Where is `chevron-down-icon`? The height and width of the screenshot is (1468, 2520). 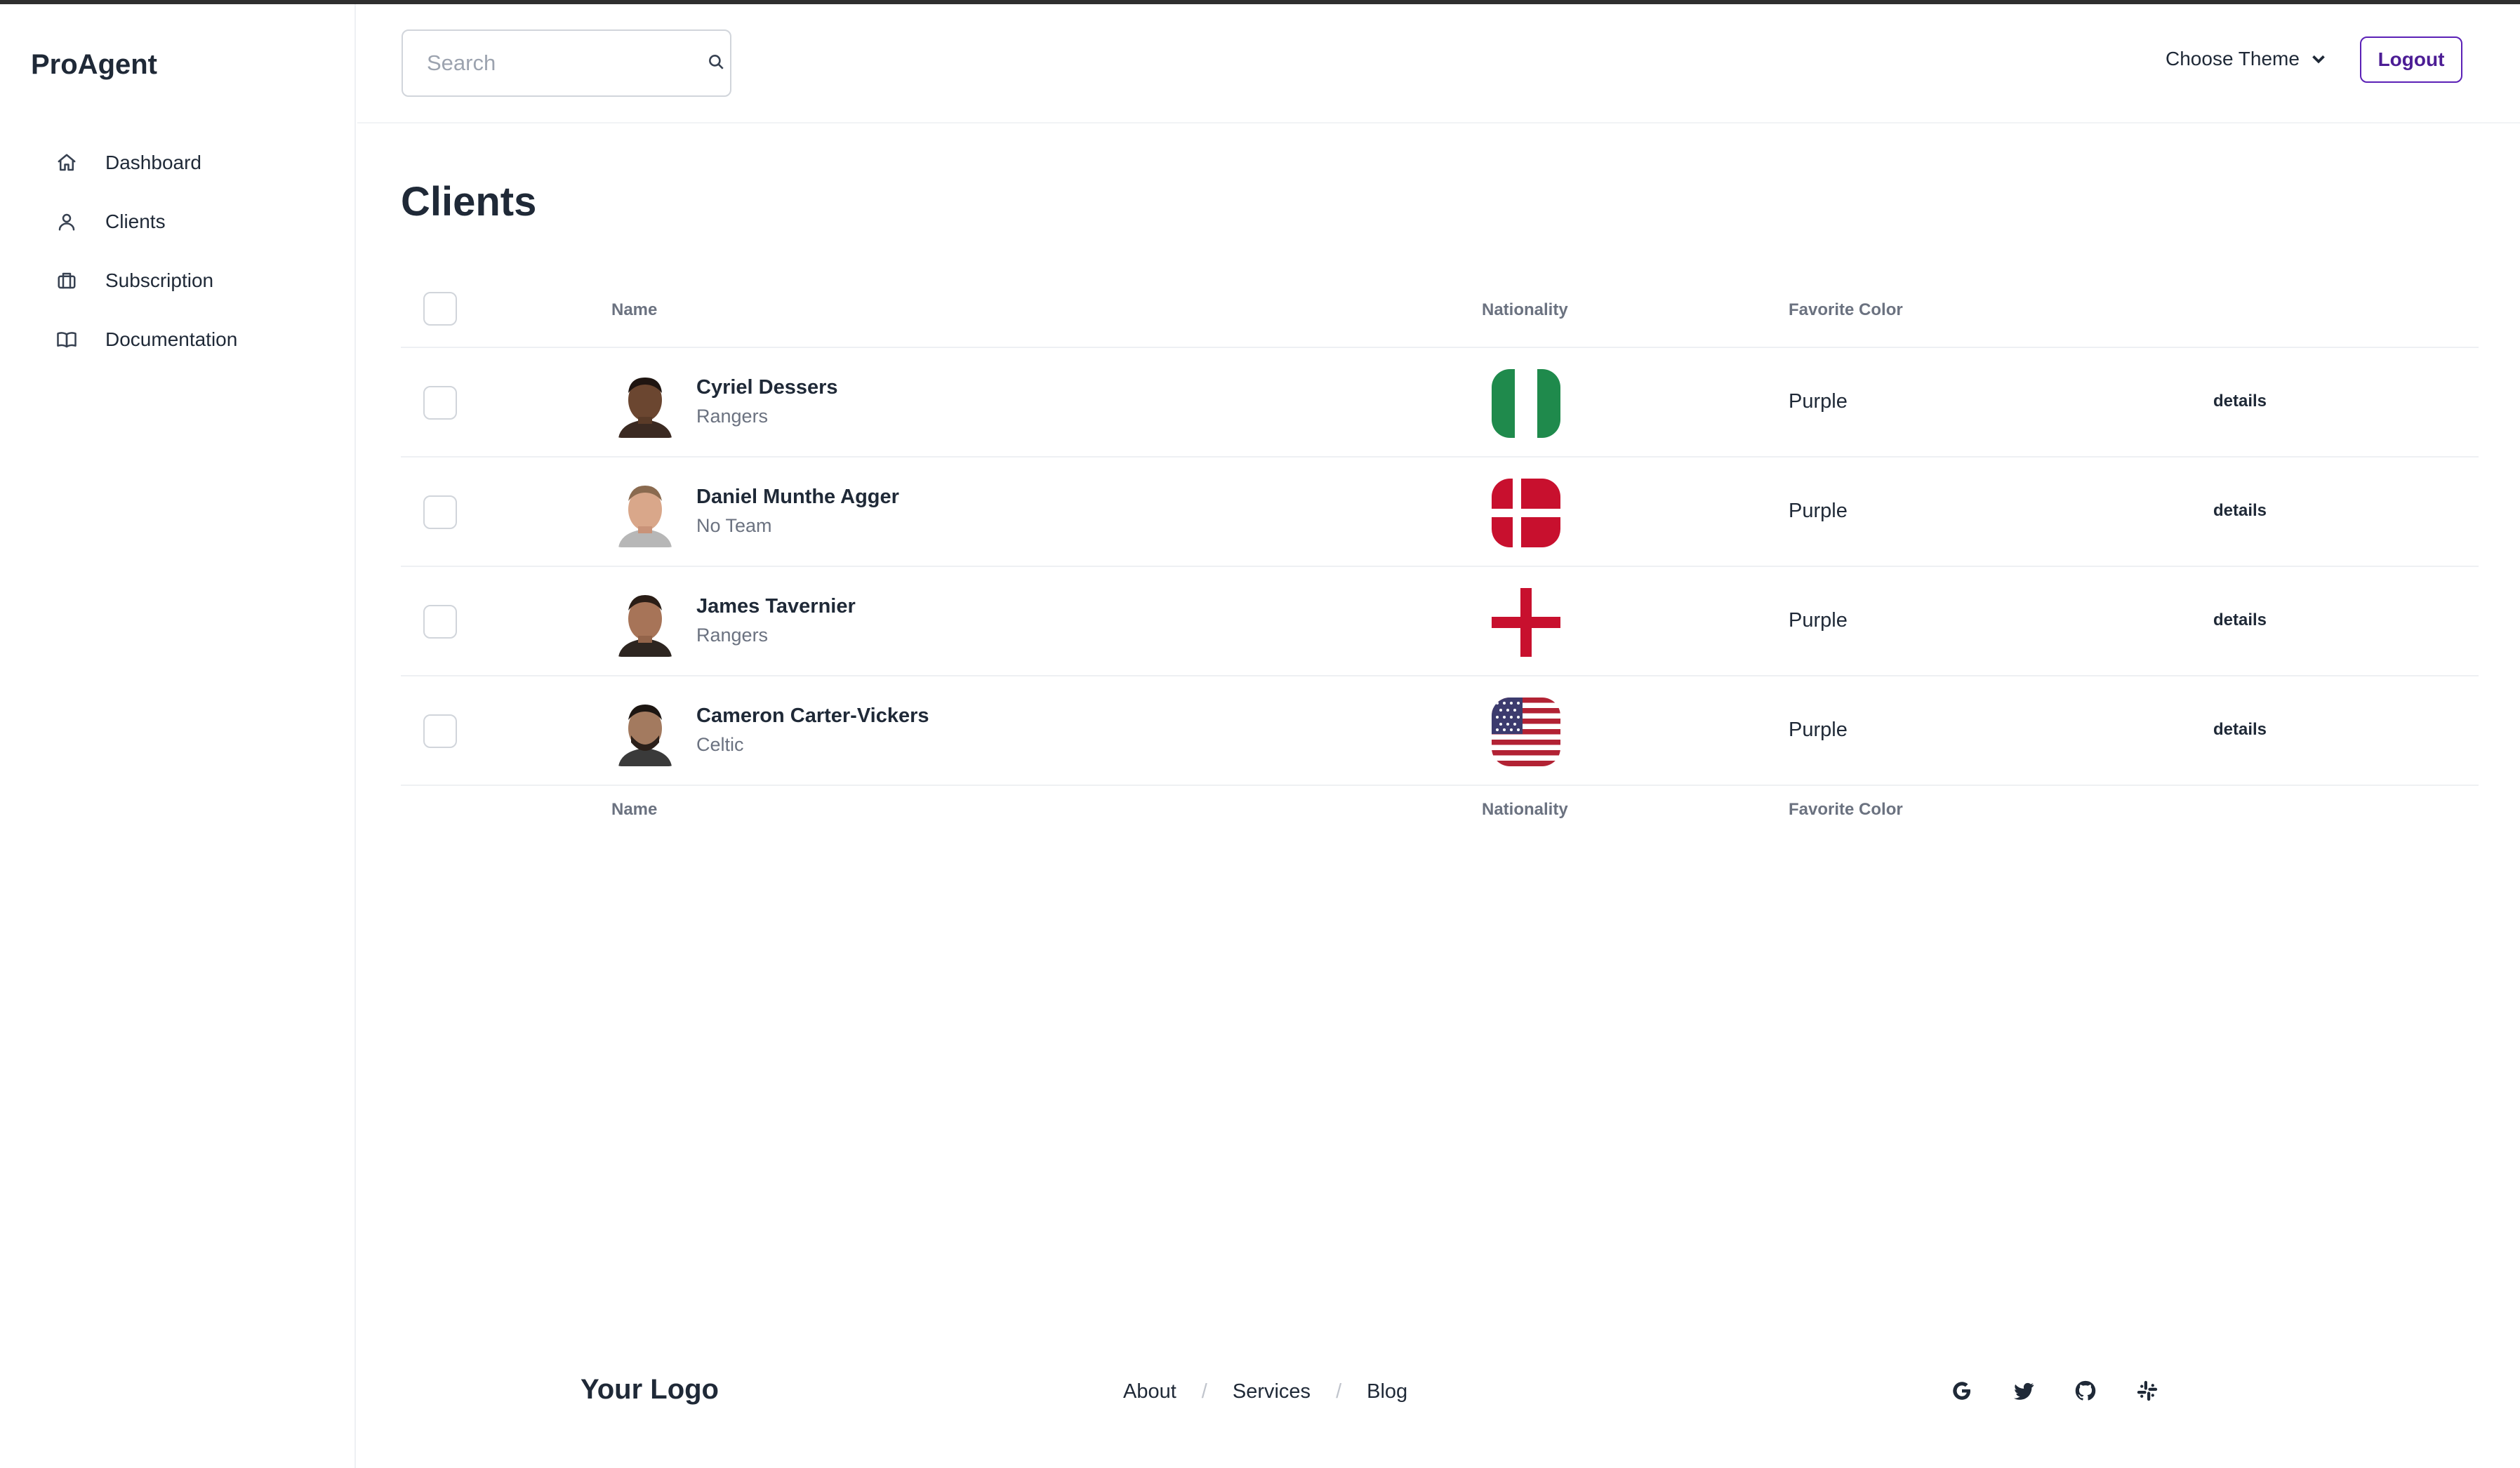
chevron-down-icon is located at coordinates (2318, 60).